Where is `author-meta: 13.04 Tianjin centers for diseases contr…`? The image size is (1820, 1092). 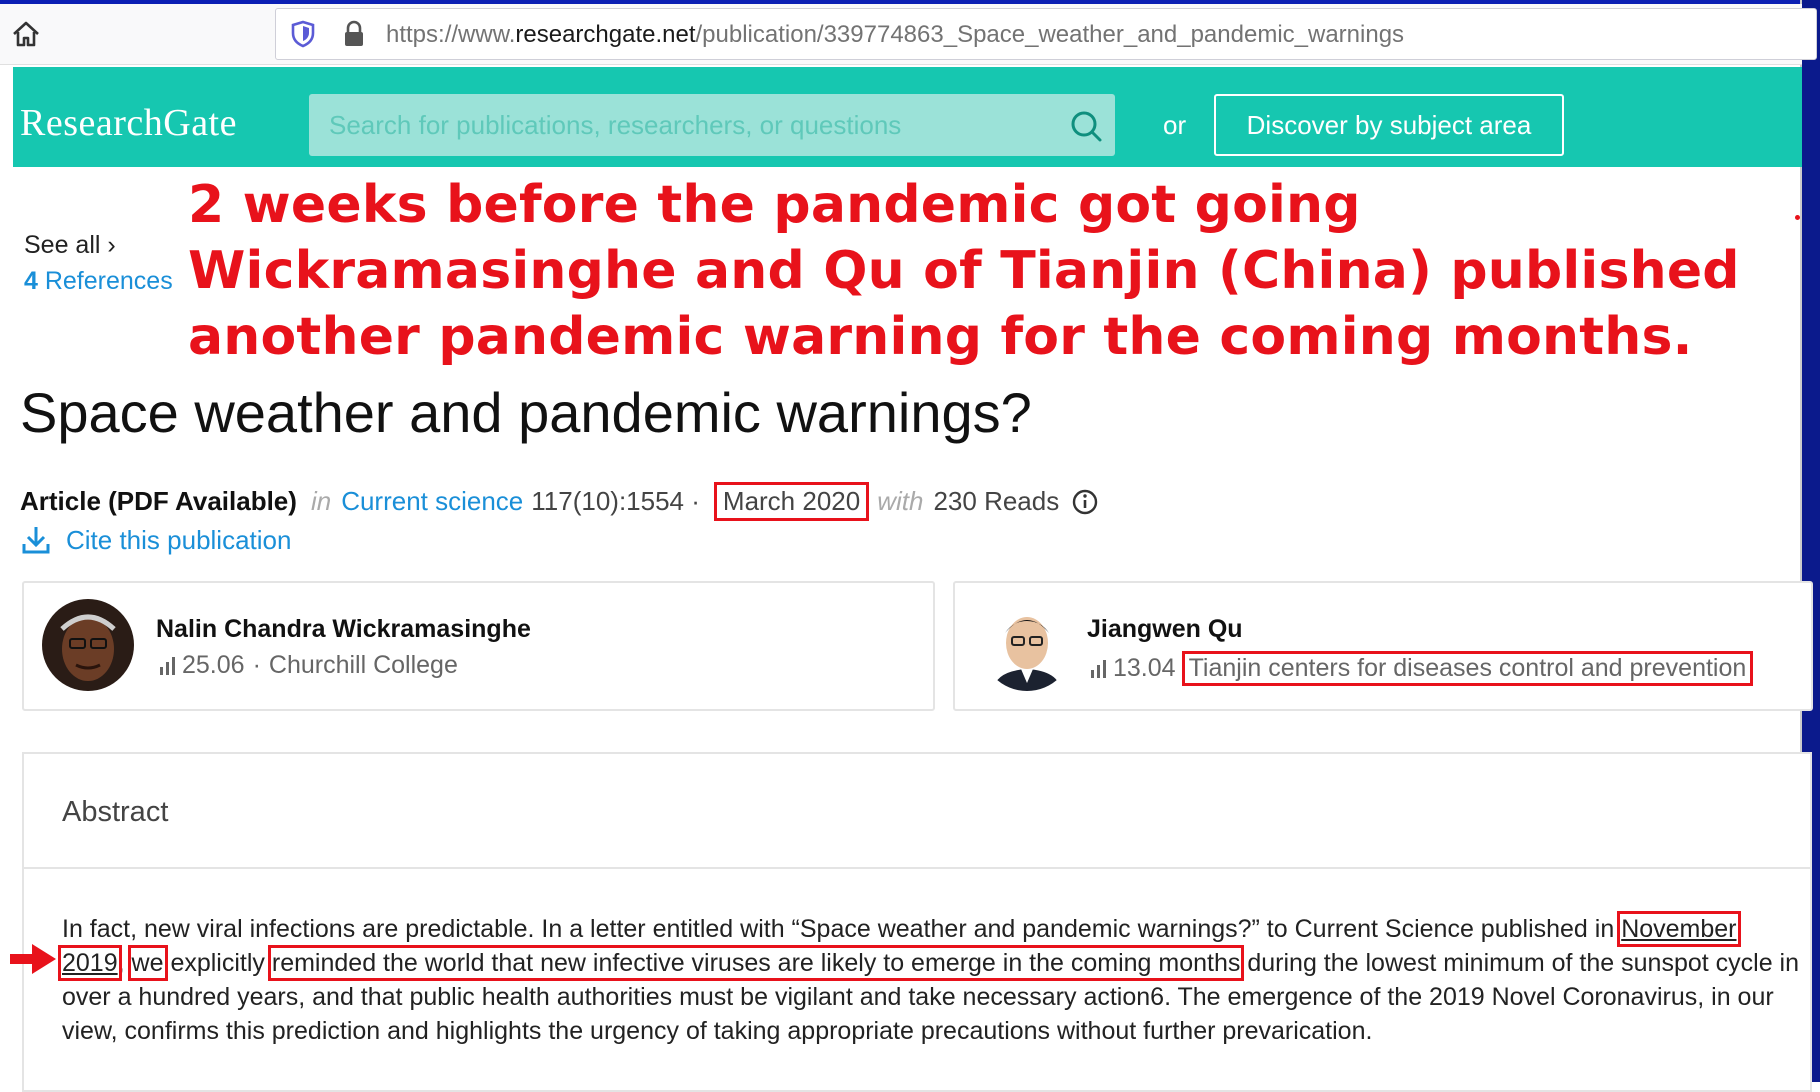 author-meta: 13.04 Tianjin centers for diseases contr… is located at coordinates (1421, 668).